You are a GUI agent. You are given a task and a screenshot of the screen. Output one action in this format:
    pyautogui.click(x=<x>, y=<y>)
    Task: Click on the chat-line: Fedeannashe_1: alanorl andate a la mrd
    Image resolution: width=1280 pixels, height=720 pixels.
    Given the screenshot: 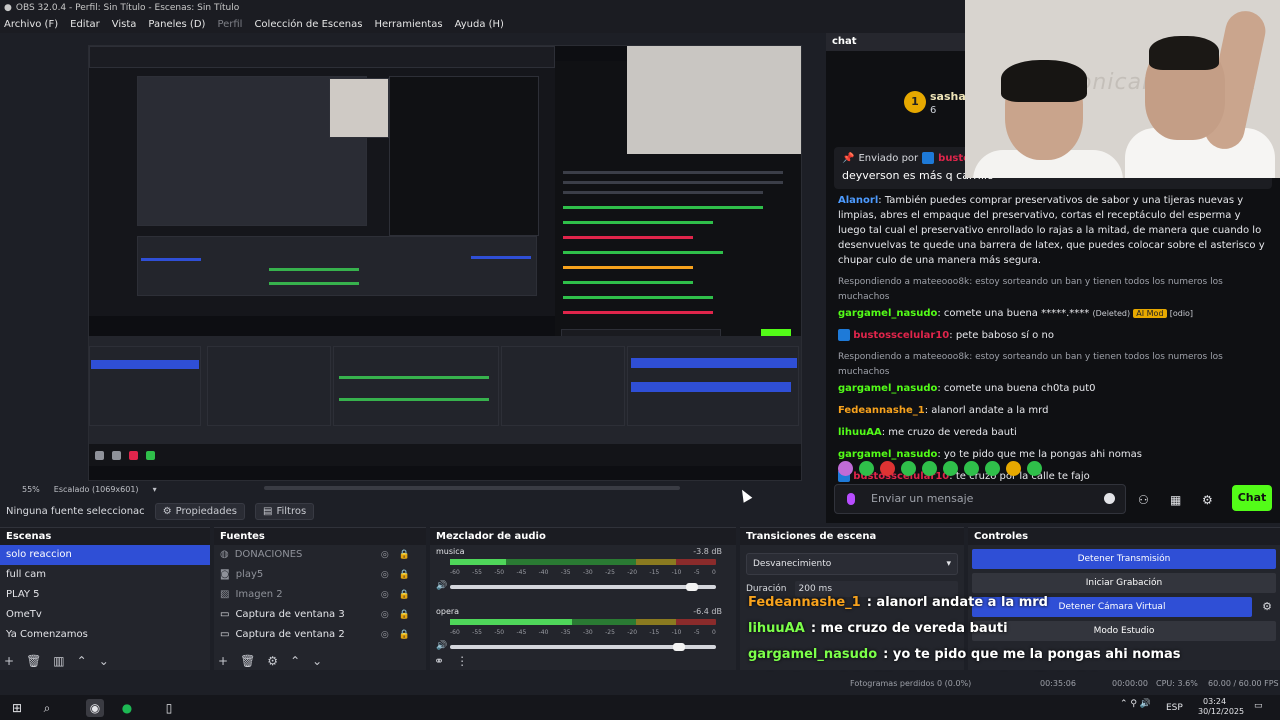 What is the action you would take?
    pyautogui.click(x=1054, y=410)
    